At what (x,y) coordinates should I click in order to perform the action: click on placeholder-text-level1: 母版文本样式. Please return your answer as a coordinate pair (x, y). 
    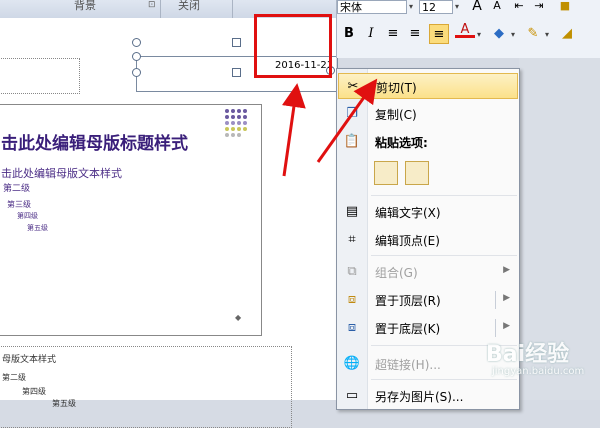
    Looking at the image, I should click on (29, 360).